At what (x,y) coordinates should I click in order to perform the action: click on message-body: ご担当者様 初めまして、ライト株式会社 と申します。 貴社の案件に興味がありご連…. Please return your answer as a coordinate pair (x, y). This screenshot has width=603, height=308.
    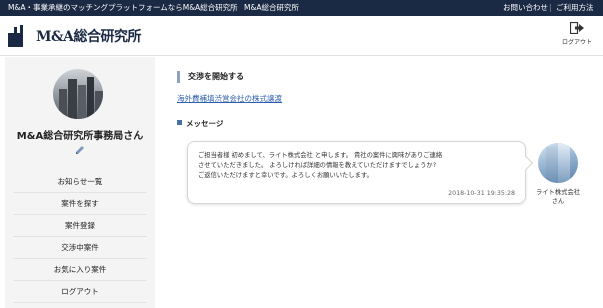
    Looking at the image, I should click on (320, 165).